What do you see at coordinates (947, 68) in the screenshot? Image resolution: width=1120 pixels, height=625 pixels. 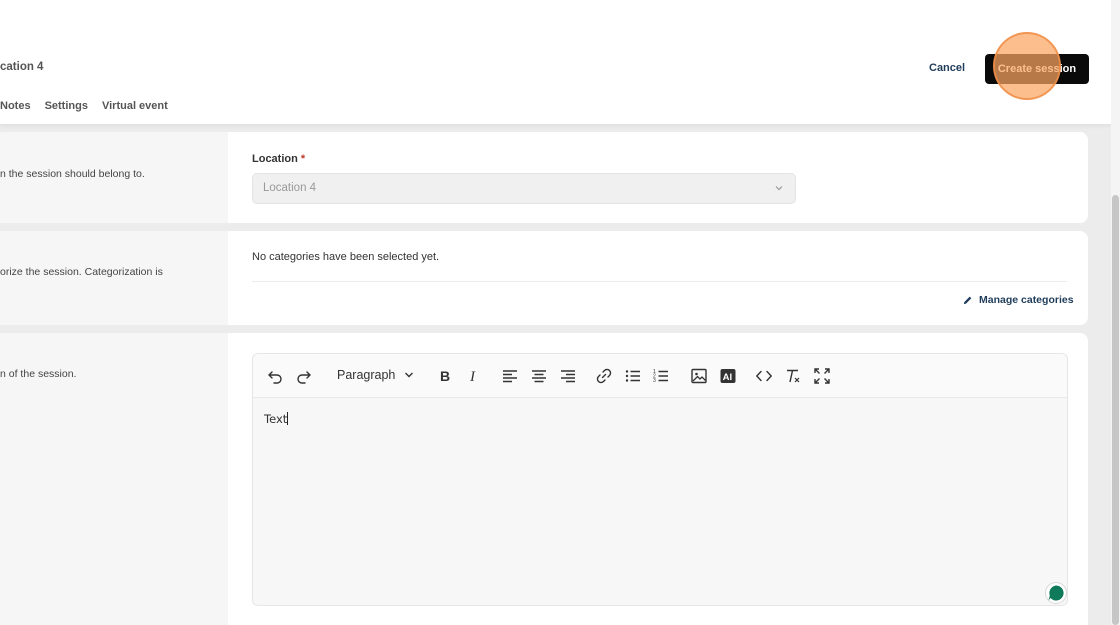 I see `cancel-button: Cancel` at bounding box center [947, 68].